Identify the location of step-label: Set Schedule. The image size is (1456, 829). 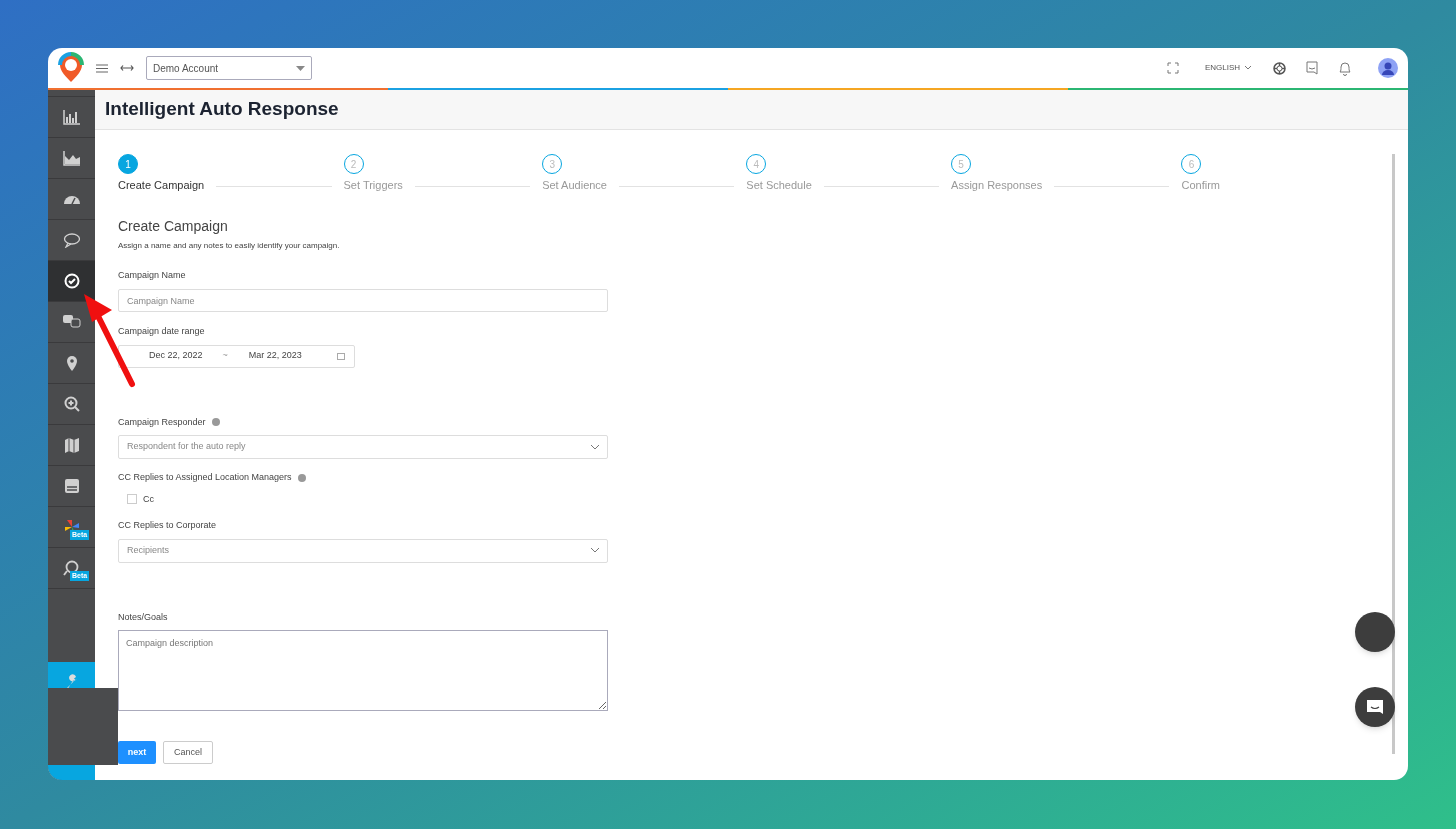
(779, 185).